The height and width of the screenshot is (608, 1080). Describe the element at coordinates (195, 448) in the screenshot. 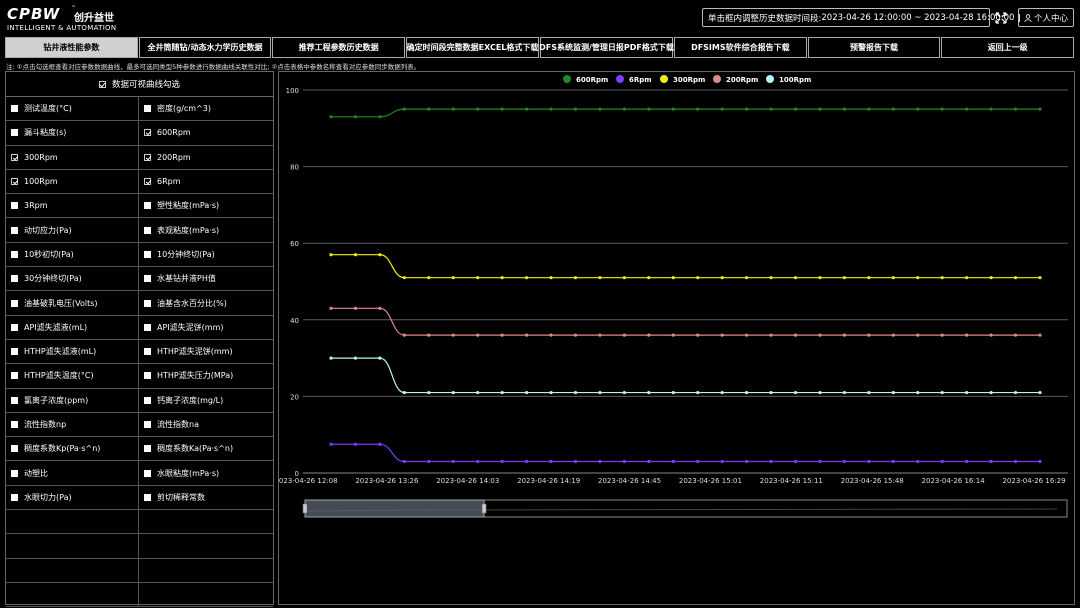

I see `param-label: 稠度系数Ka(Pa·s^n)` at that location.